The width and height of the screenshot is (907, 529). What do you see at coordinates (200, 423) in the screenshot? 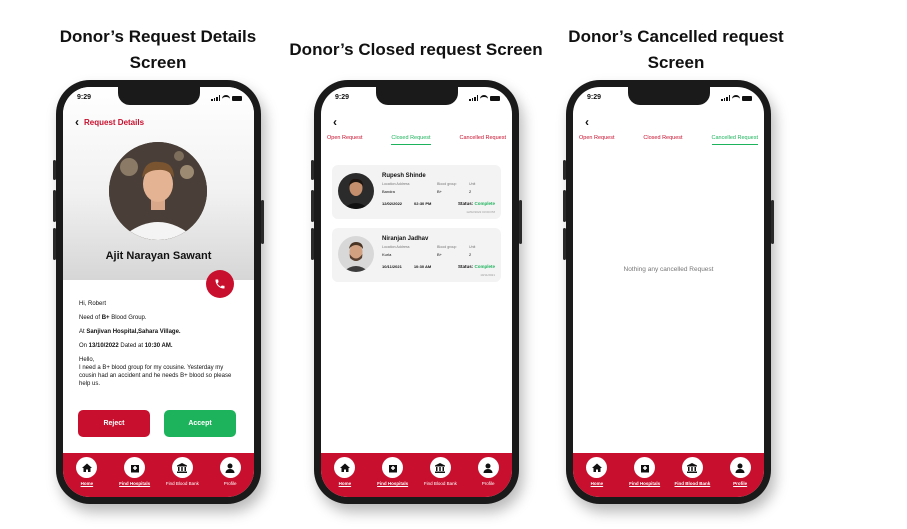
I see `accept-button: Accept` at bounding box center [200, 423].